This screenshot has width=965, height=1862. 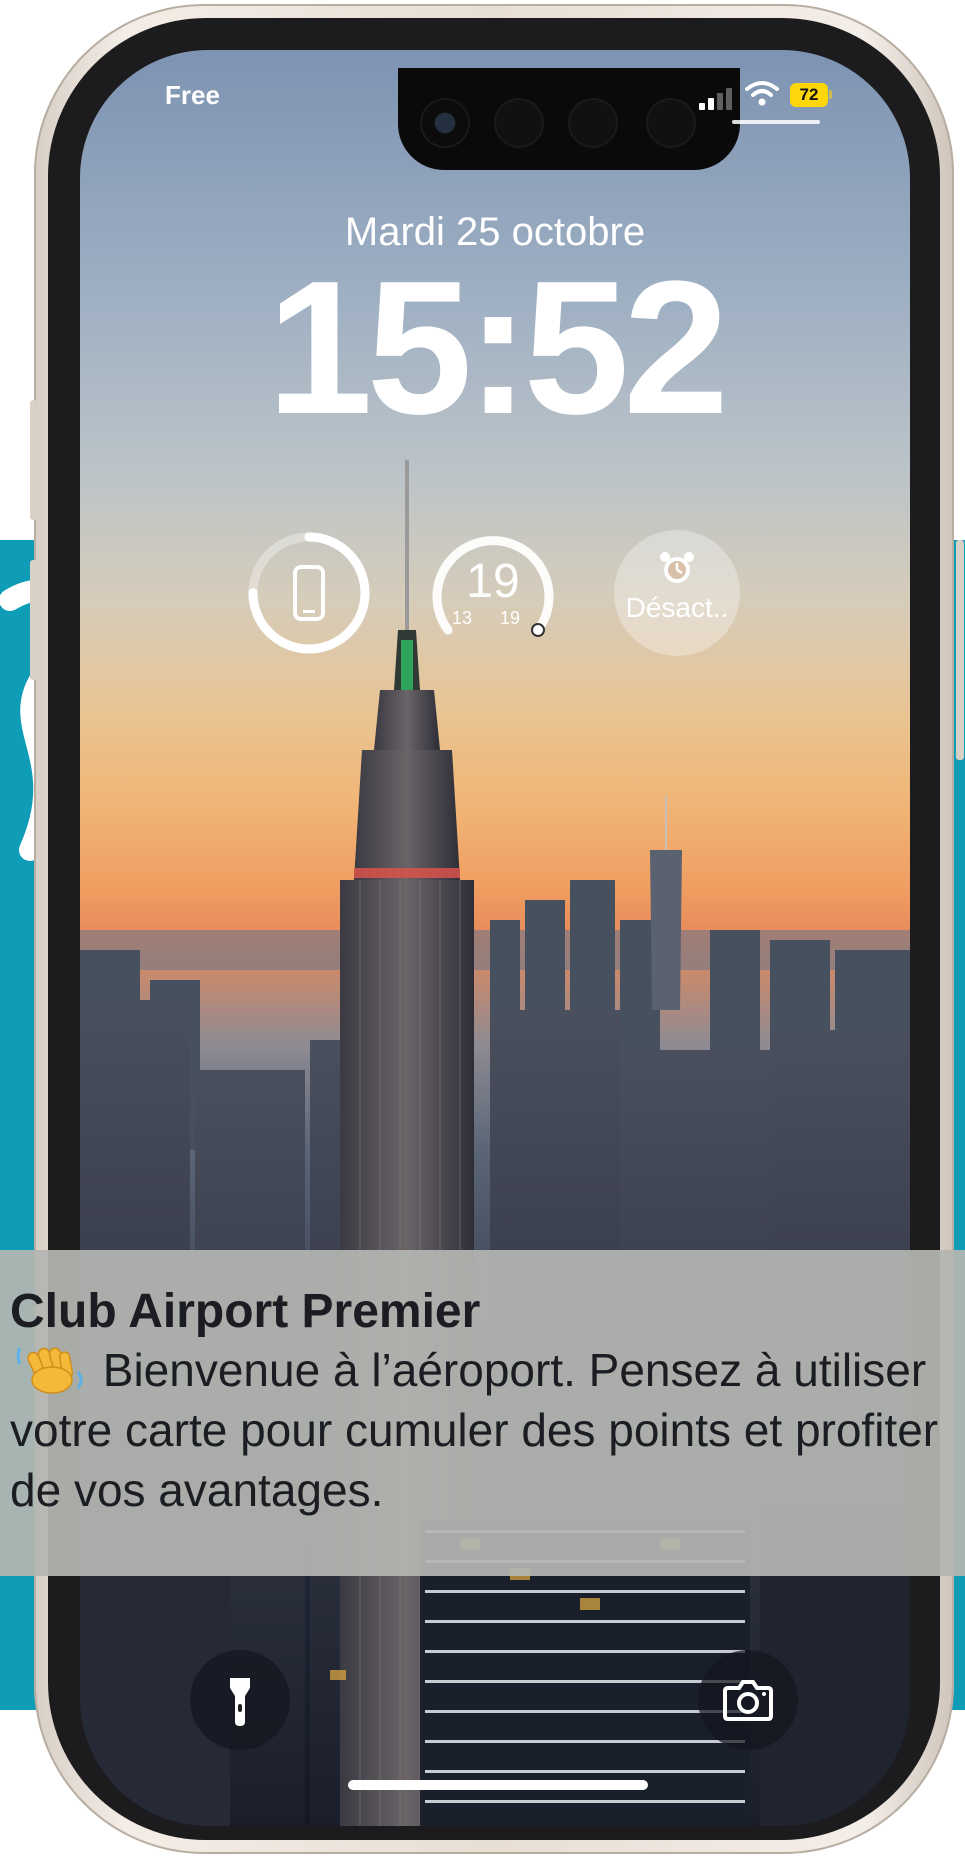 What do you see at coordinates (445, 123) in the screenshot?
I see `front-camera-lens` at bounding box center [445, 123].